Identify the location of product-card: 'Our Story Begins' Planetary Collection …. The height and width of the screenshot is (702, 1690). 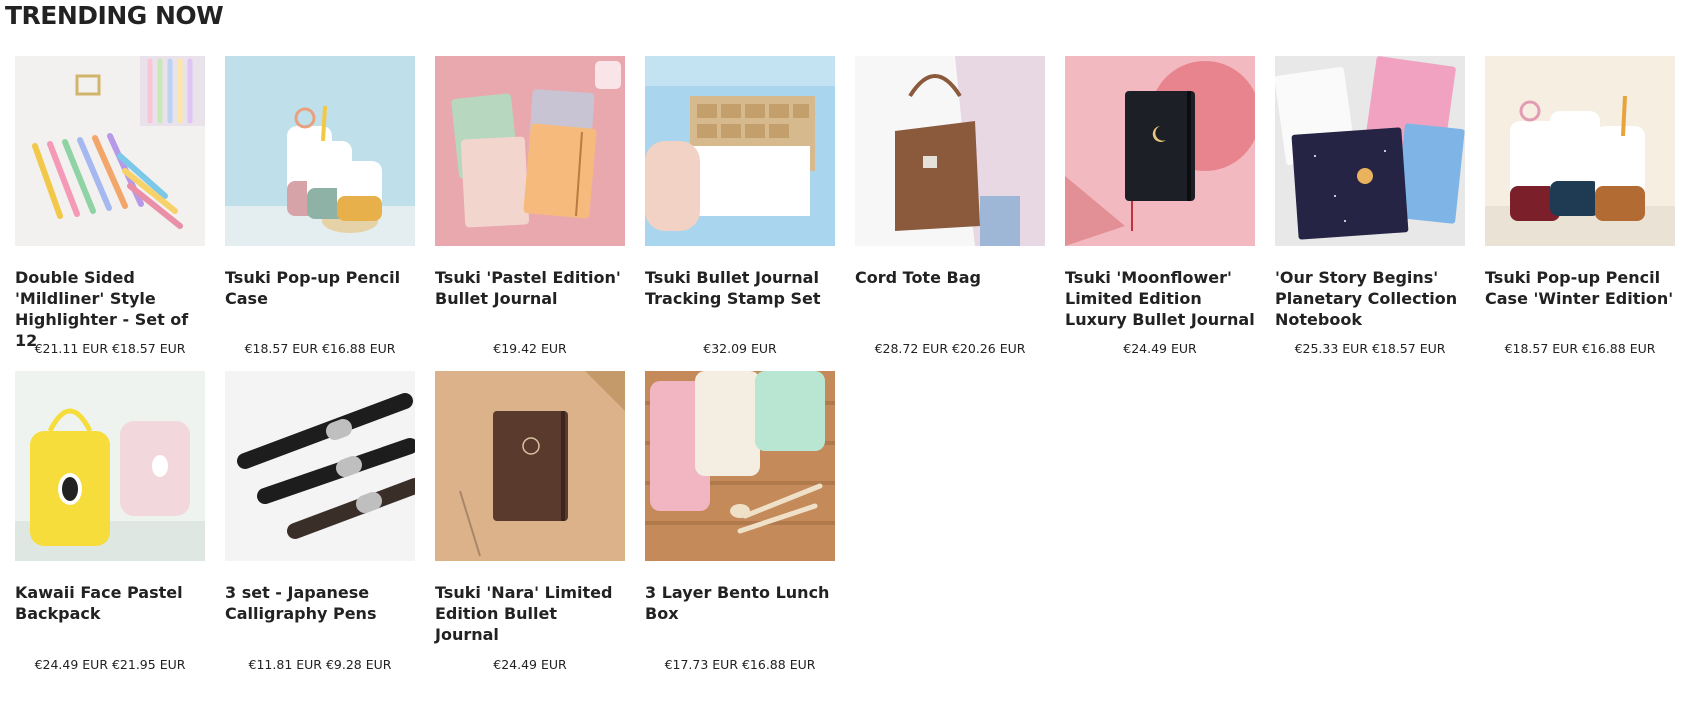
(1370, 206).